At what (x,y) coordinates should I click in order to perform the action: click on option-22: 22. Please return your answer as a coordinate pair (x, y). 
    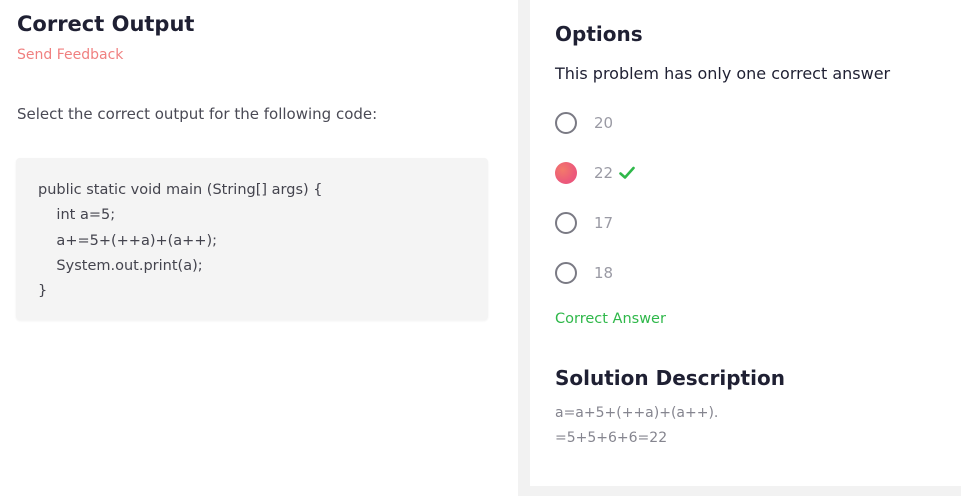
    Looking at the image, I should click on (655, 173).